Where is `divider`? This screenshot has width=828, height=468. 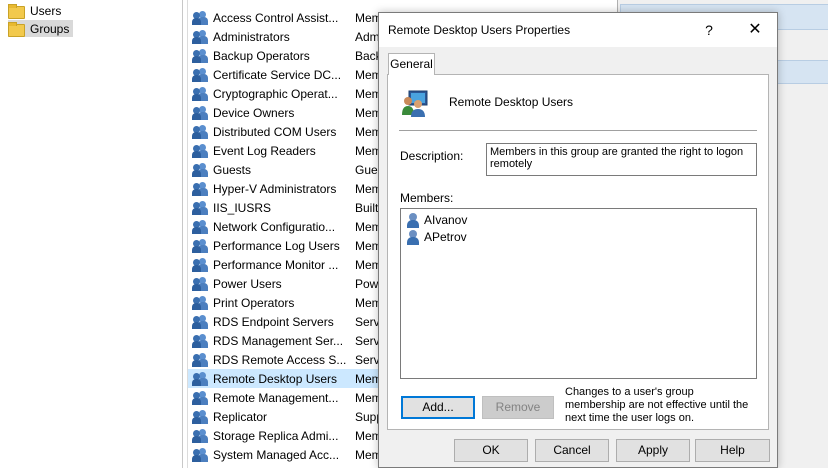
divider is located at coordinates (578, 130).